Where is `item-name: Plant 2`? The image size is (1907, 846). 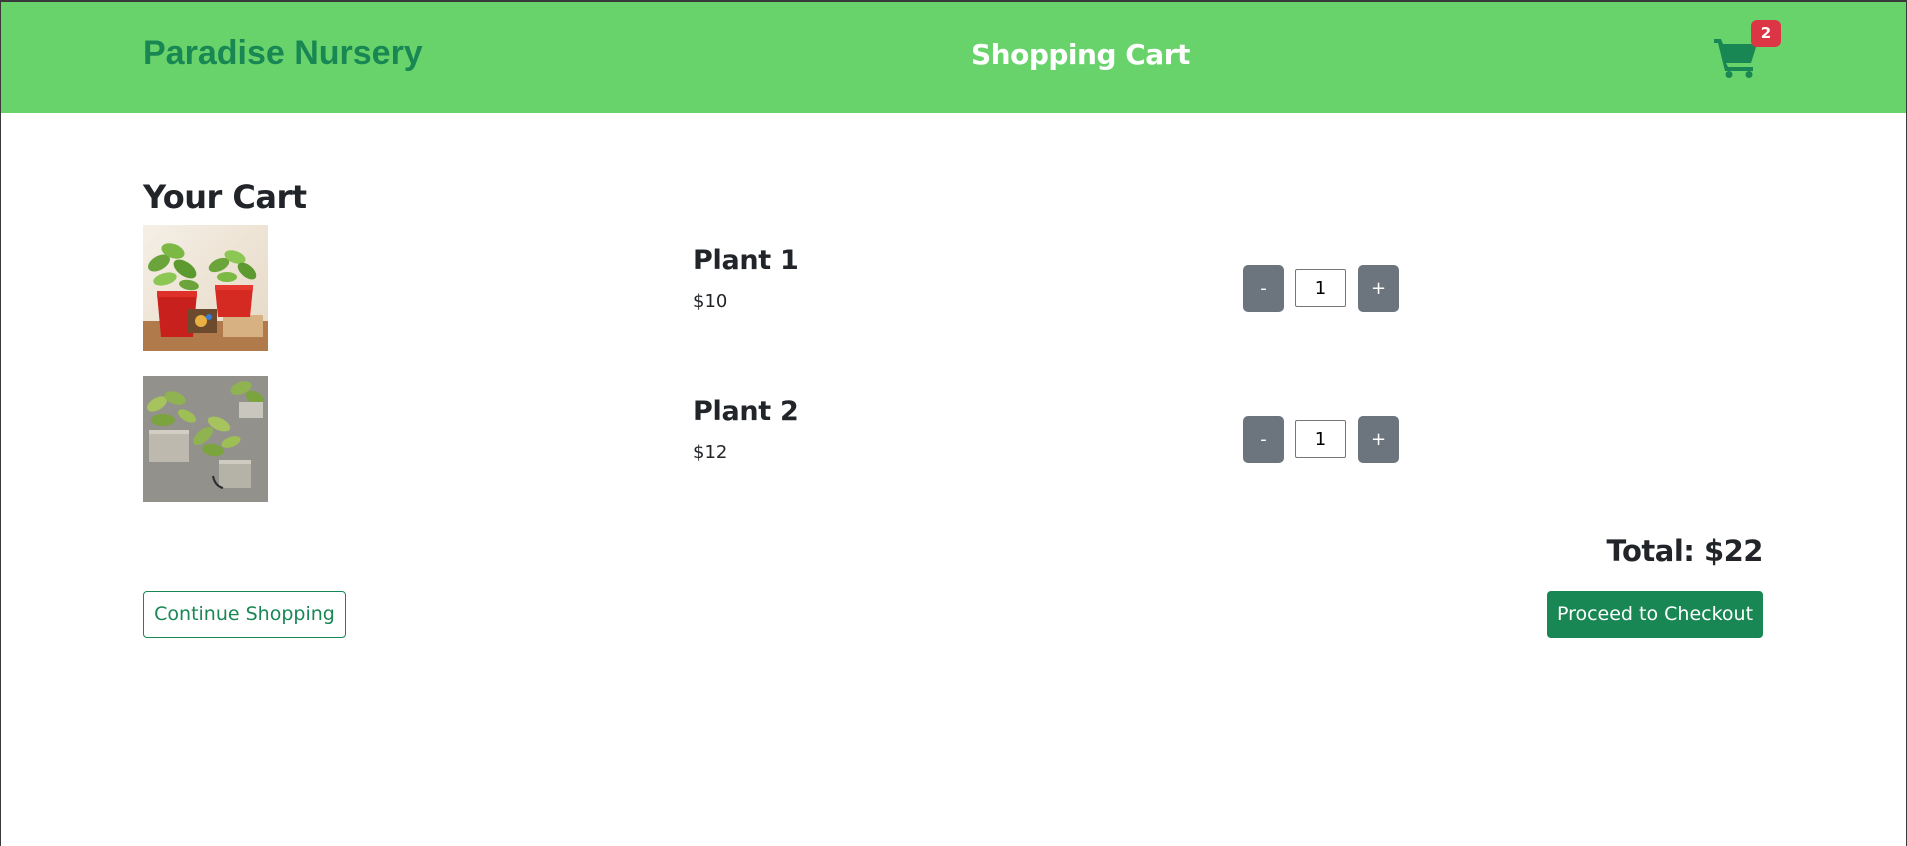
item-name: Plant 2 is located at coordinates (746, 411).